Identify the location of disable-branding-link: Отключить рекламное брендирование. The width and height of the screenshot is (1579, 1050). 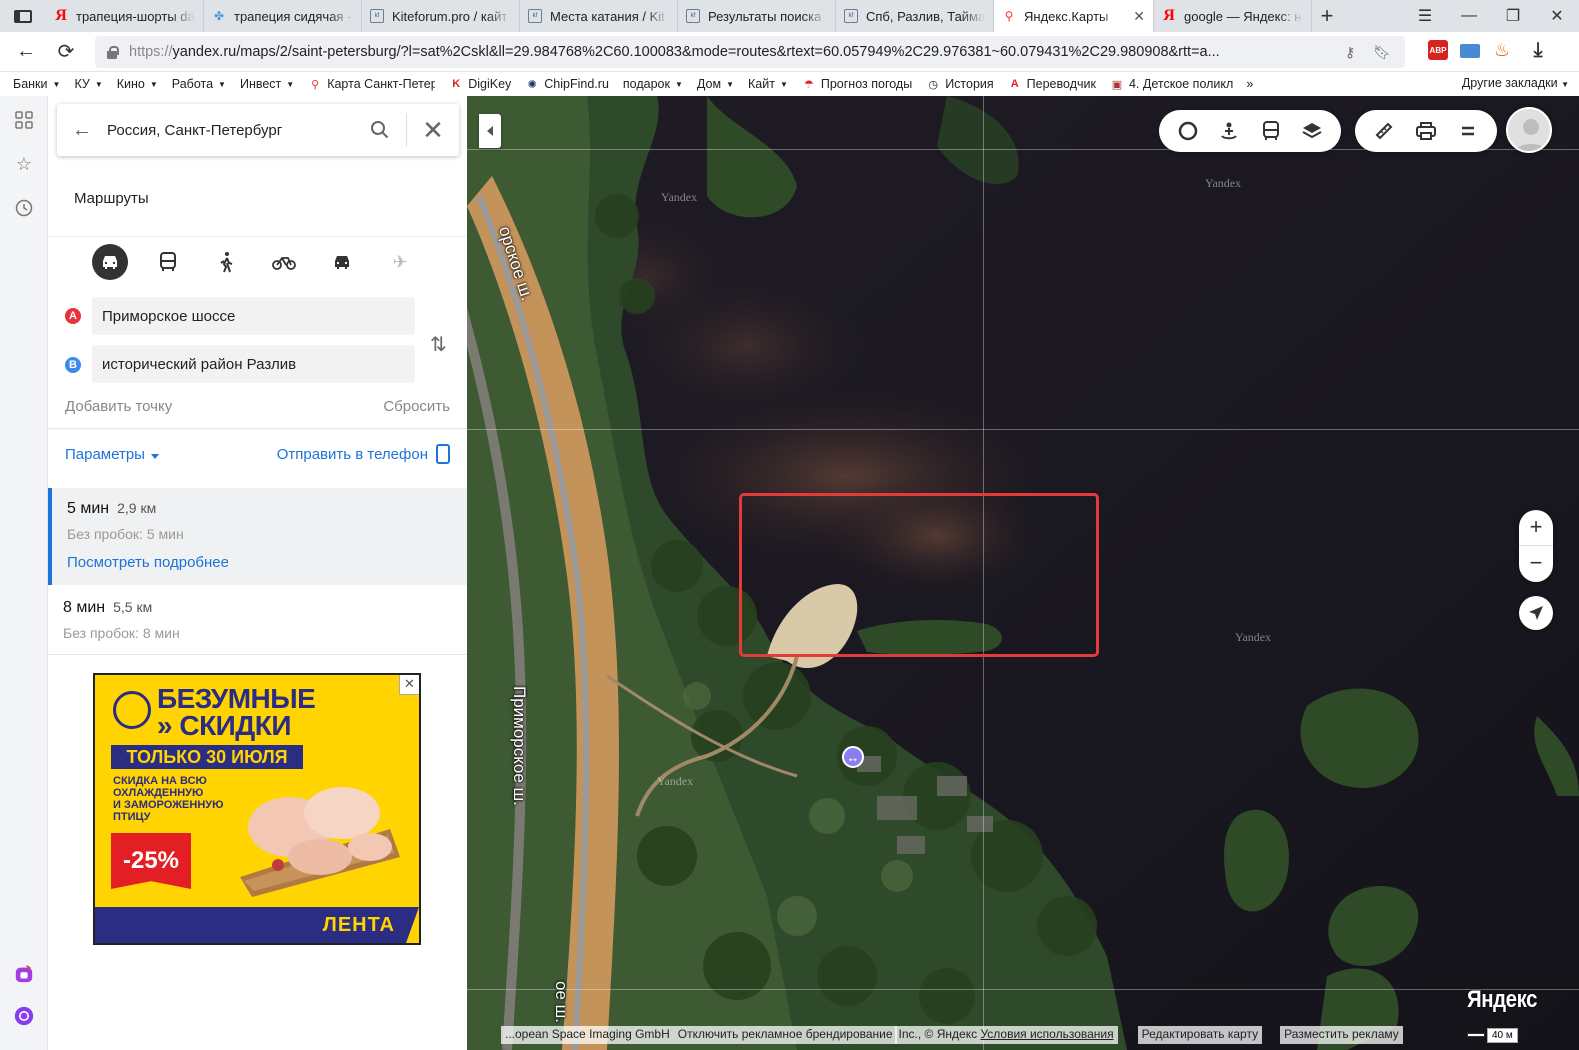
(785, 1035).